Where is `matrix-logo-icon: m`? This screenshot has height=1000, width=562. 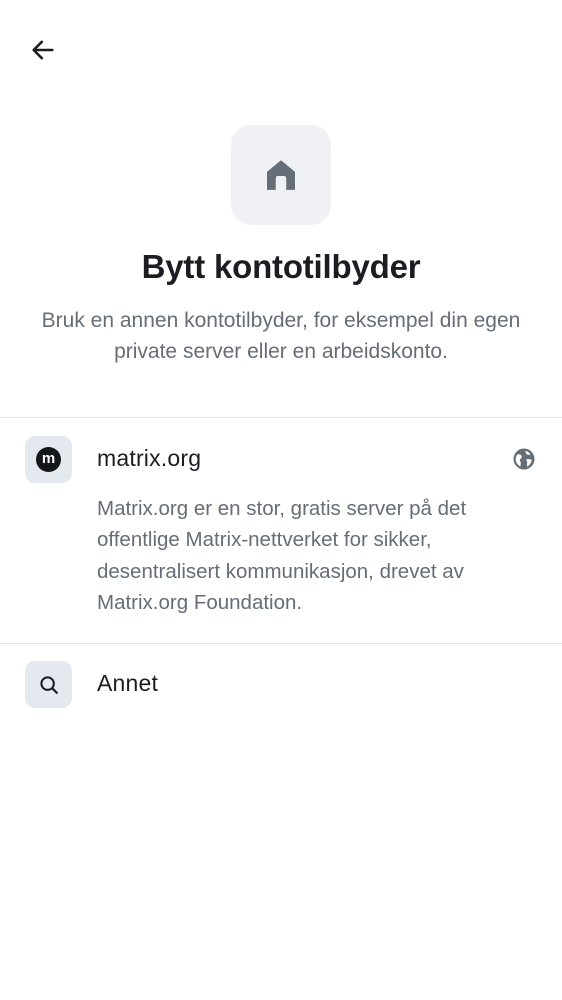 matrix-logo-icon: m is located at coordinates (48, 459).